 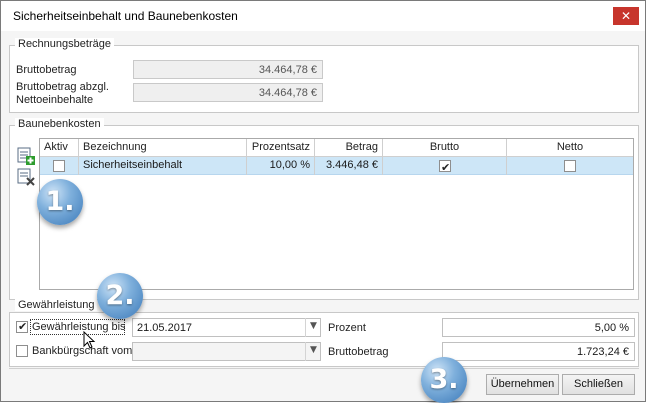 What do you see at coordinates (538, 351) in the screenshot?
I see `bruttobetrag-gw-field: 1.723,24 €` at bounding box center [538, 351].